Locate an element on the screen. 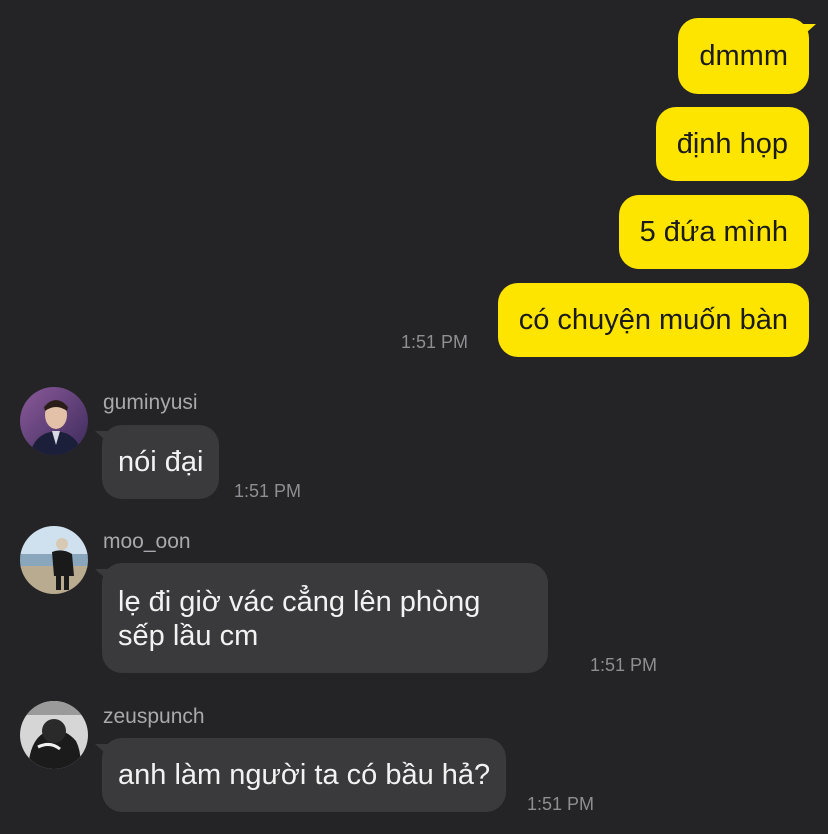 This screenshot has width=828, height=834. outgoing-message: dmmm is located at coordinates (743, 56).